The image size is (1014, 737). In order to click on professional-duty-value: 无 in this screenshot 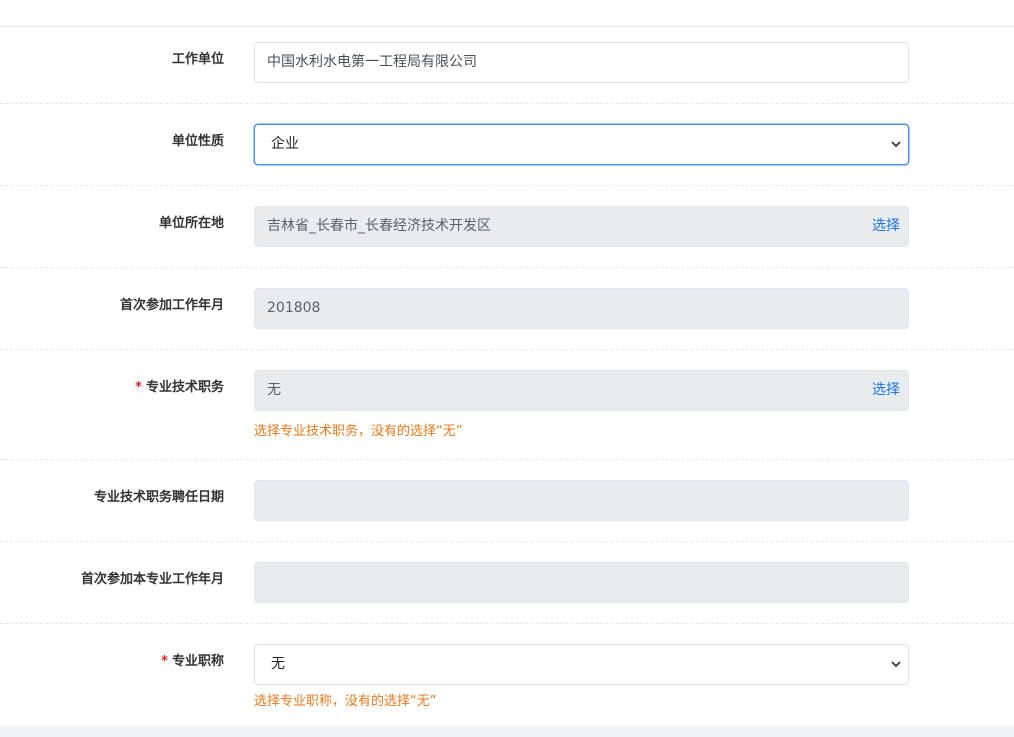, I will do `click(274, 390)`.